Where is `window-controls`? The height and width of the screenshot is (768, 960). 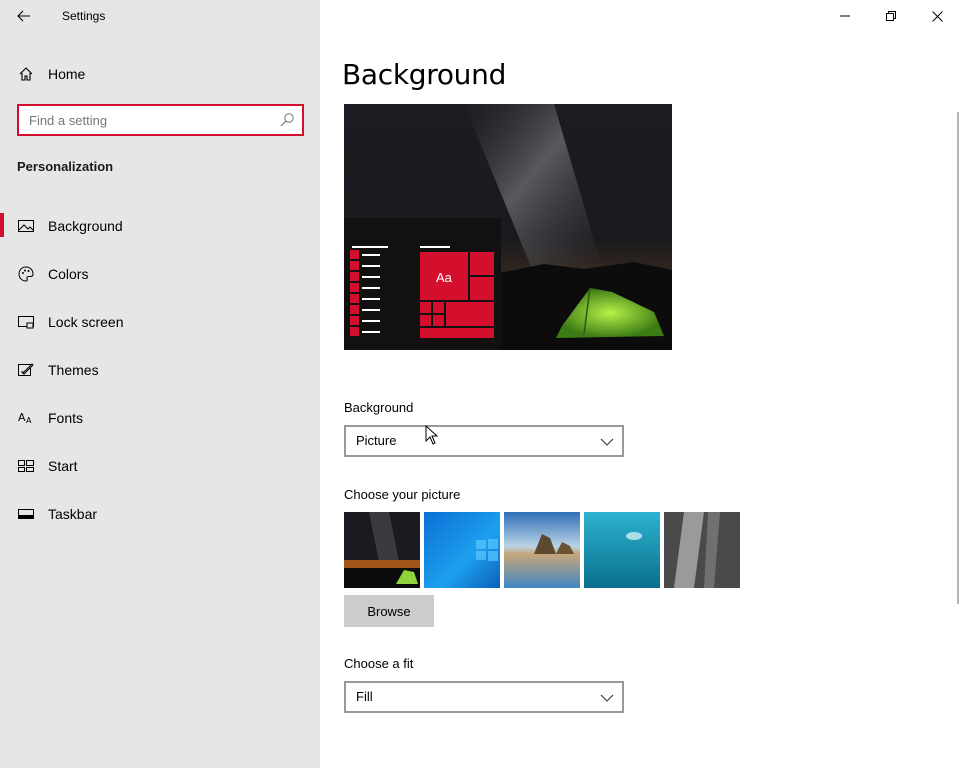
window-controls is located at coordinates (891, 16).